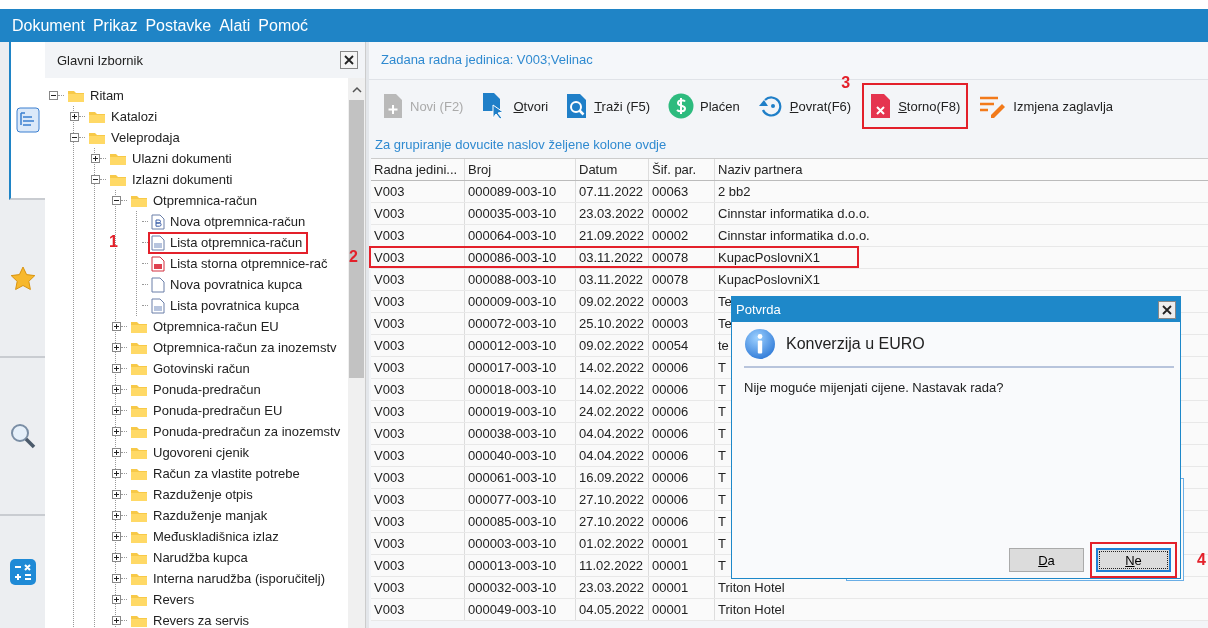 The image size is (1208, 628). Describe the element at coordinates (200, 515) in the screenshot. I see `tree-item: Razduženje manjak` at that location.